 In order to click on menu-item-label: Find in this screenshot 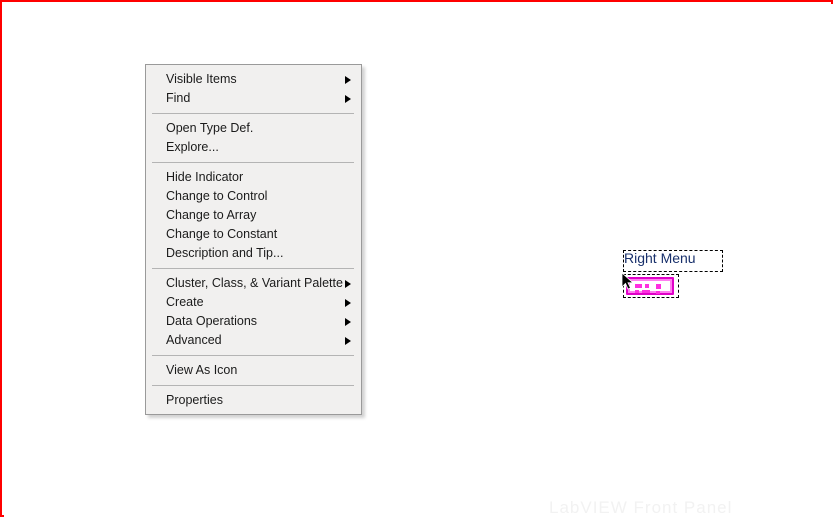, I will do `click(178, 98)`.